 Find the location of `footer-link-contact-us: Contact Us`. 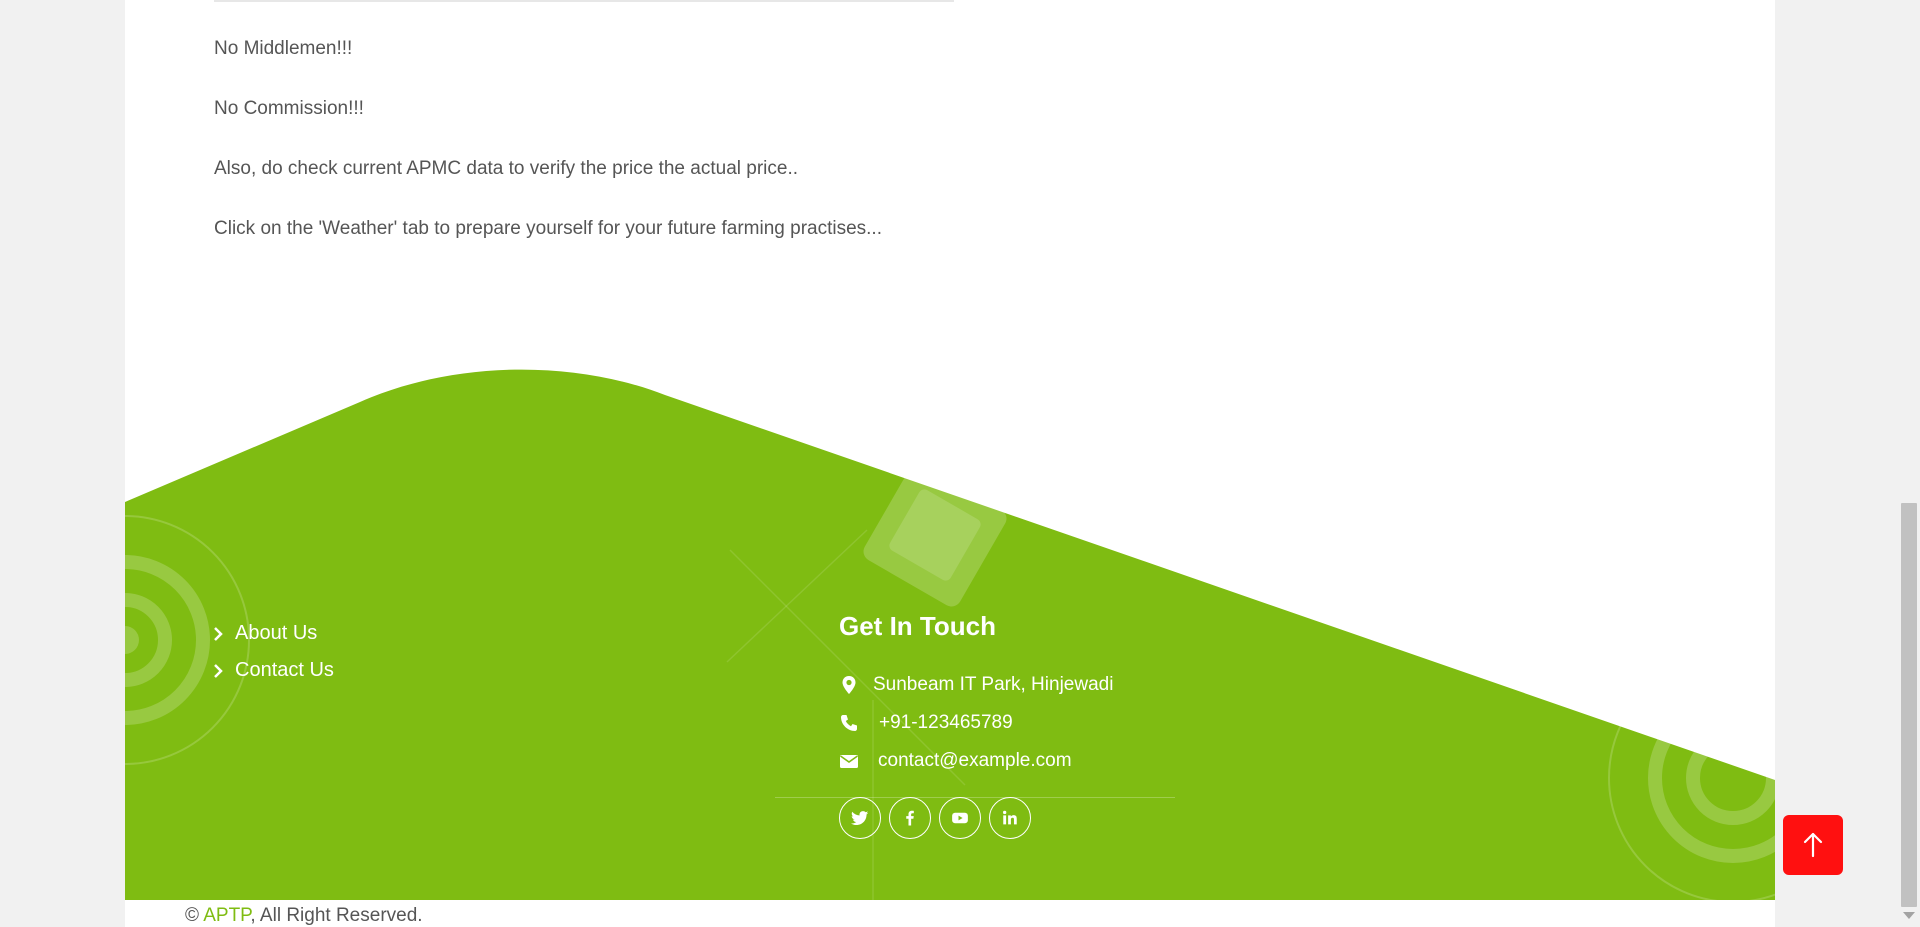

footer-link-contact-us: Contact Us is located at coordinates (273, 670).